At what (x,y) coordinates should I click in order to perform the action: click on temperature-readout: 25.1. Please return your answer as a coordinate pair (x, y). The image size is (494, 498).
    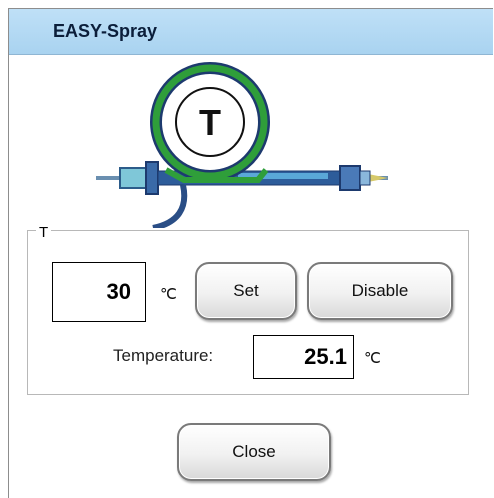
    Looking at the image, I should click on (303, 357).